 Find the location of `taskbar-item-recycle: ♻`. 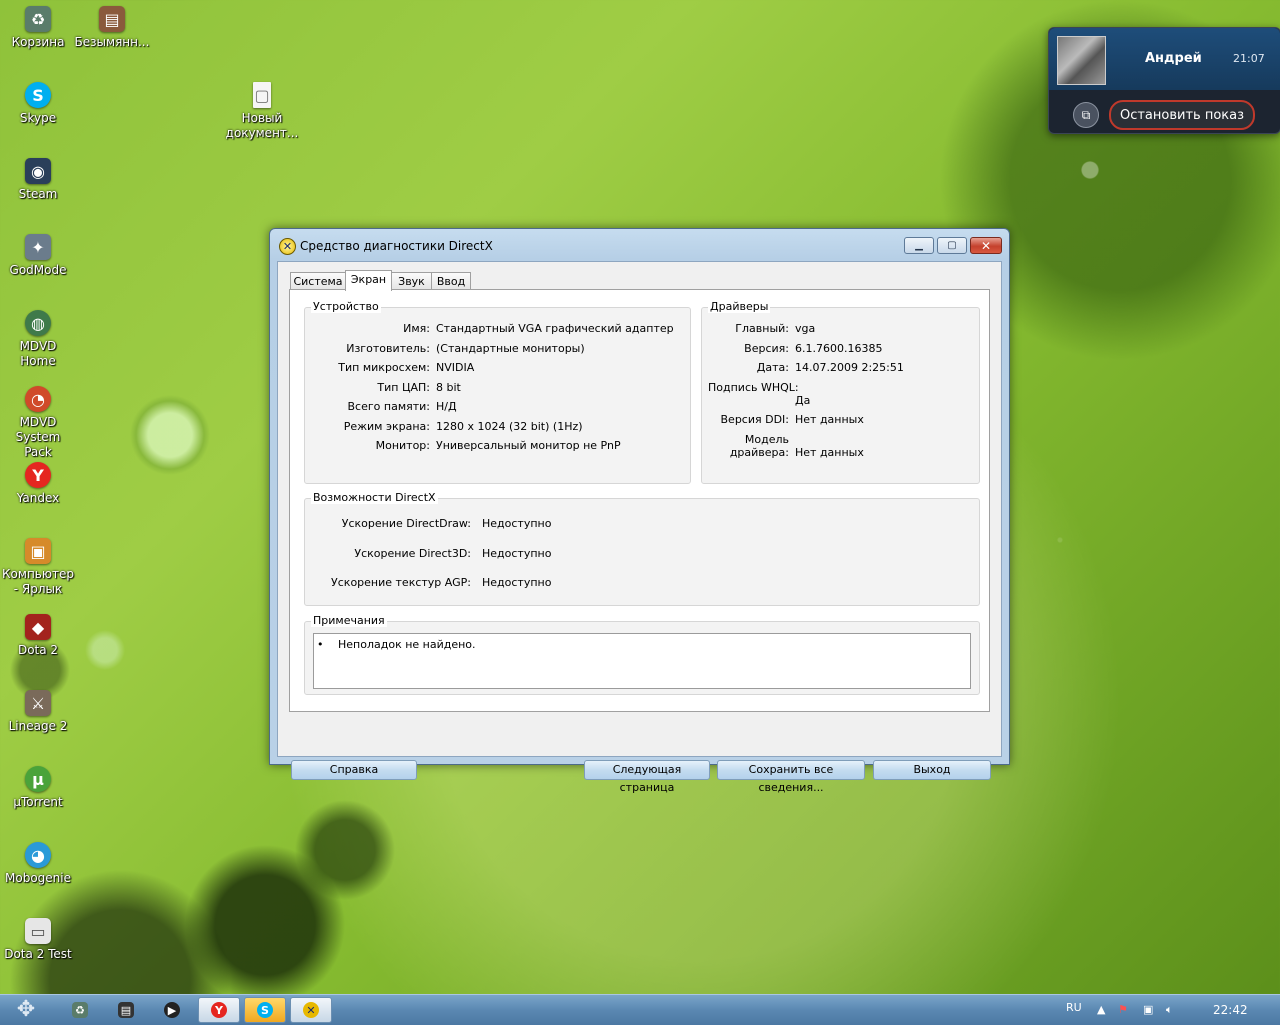

taskbar-item-recycle: ♻ is located at coordinates (80, 1010).